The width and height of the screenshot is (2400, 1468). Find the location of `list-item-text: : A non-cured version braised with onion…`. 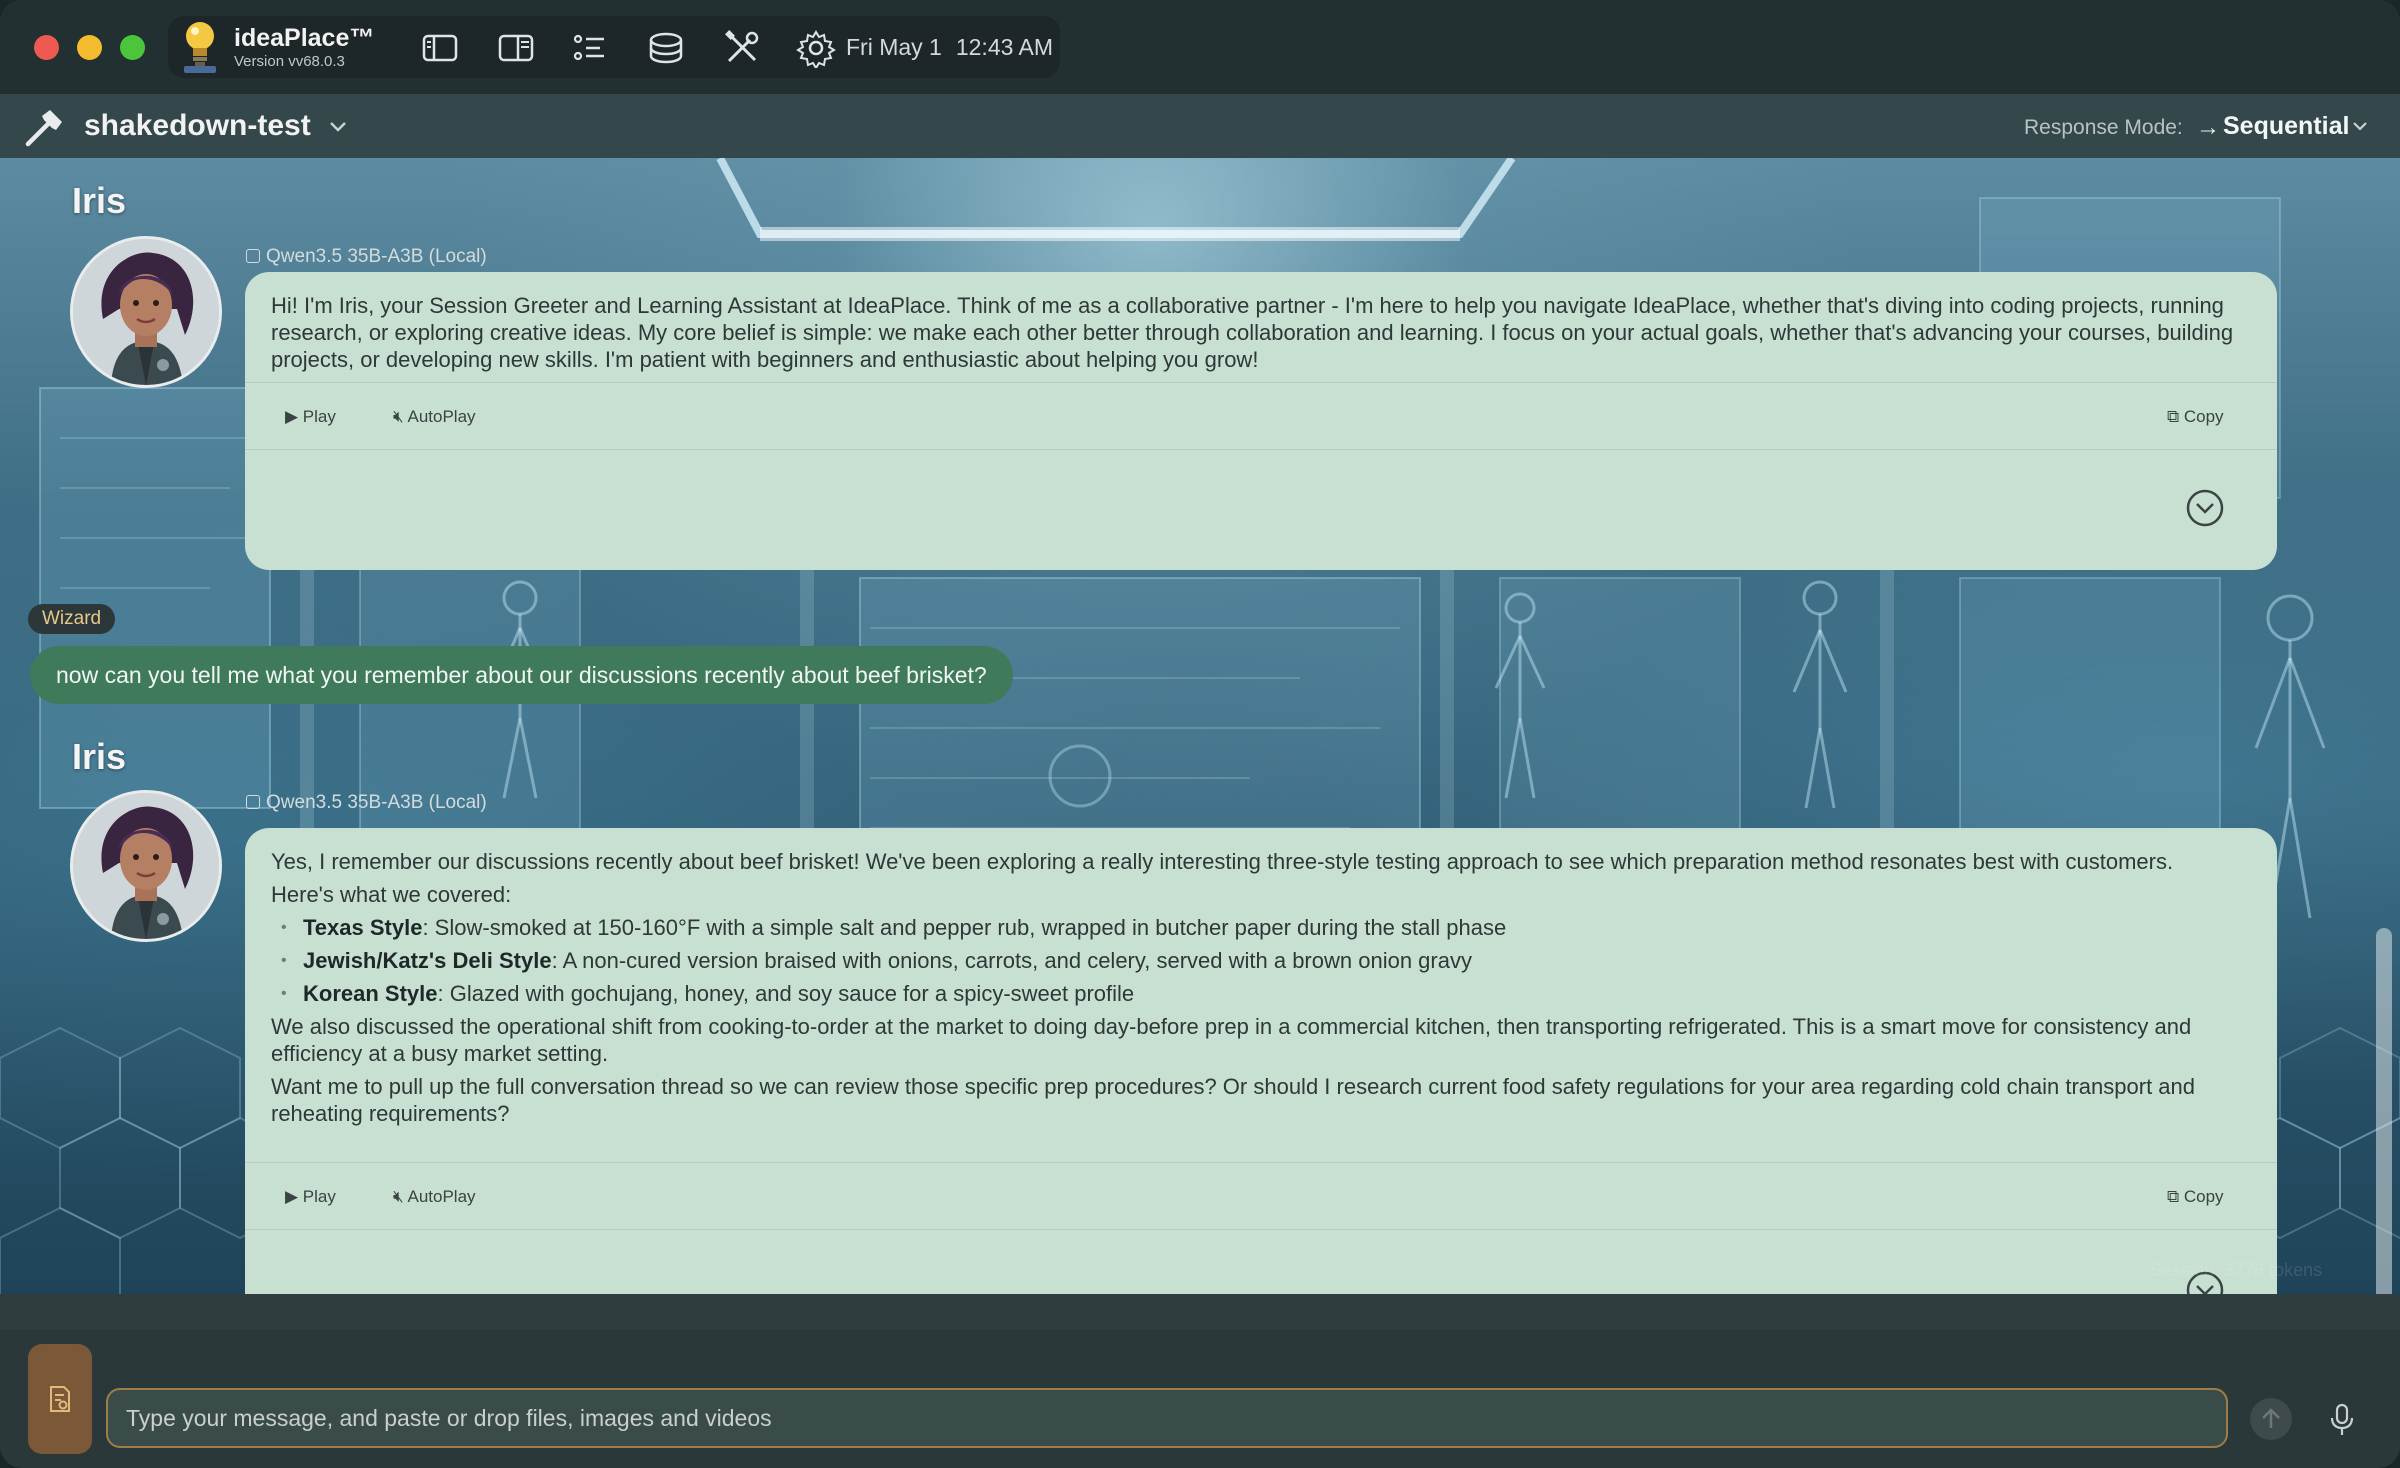

list-item-text: : A non-cured version braised with onion… is located at coordinates (1011, 960).